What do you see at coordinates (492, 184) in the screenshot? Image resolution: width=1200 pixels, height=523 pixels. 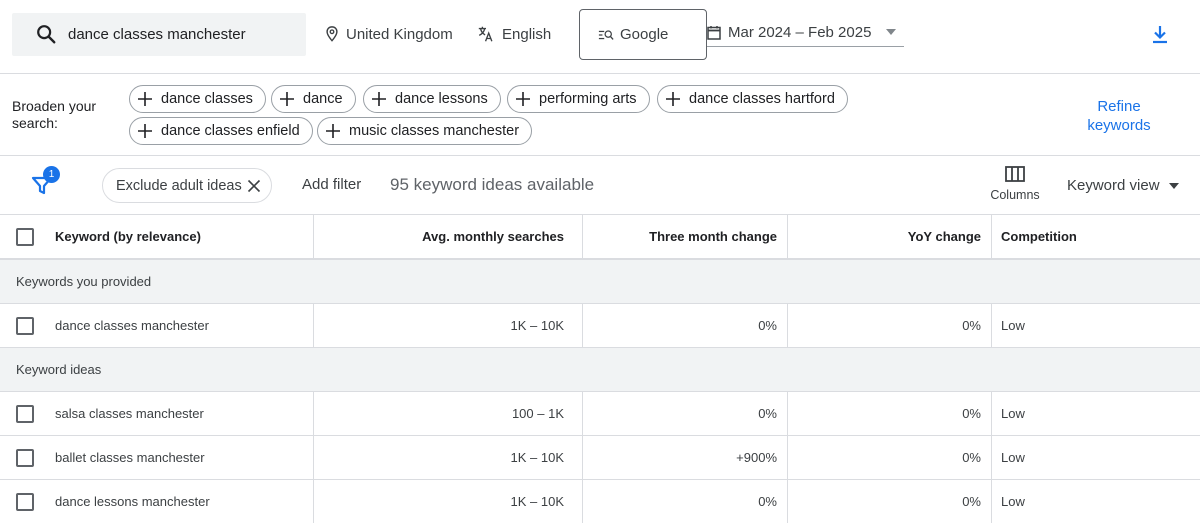 I see `keyword-ideas-count: 95 keyword ideas available` at bounding box center [492, 184].